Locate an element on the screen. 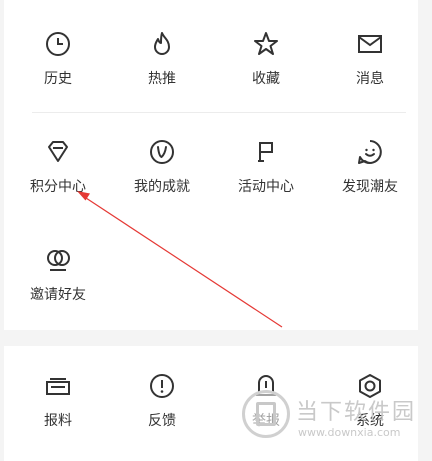  system-item: 系统 is located at coordinates (370, 407).